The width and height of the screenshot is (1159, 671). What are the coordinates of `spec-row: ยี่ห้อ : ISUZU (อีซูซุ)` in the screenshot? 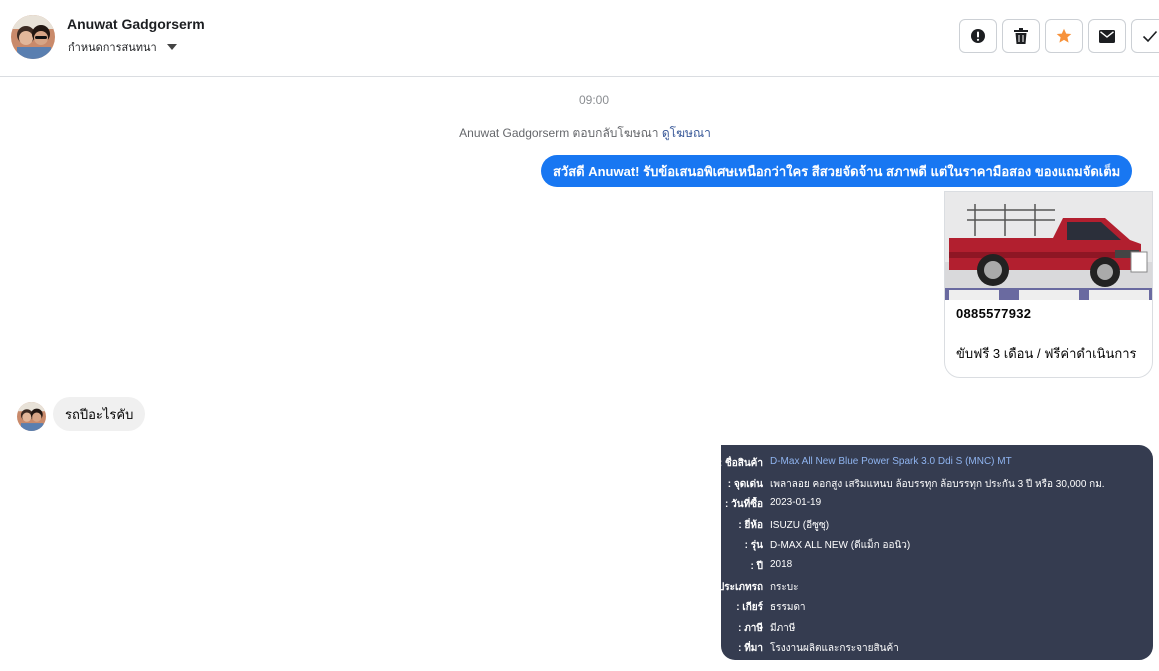 It's located at (937, 528).